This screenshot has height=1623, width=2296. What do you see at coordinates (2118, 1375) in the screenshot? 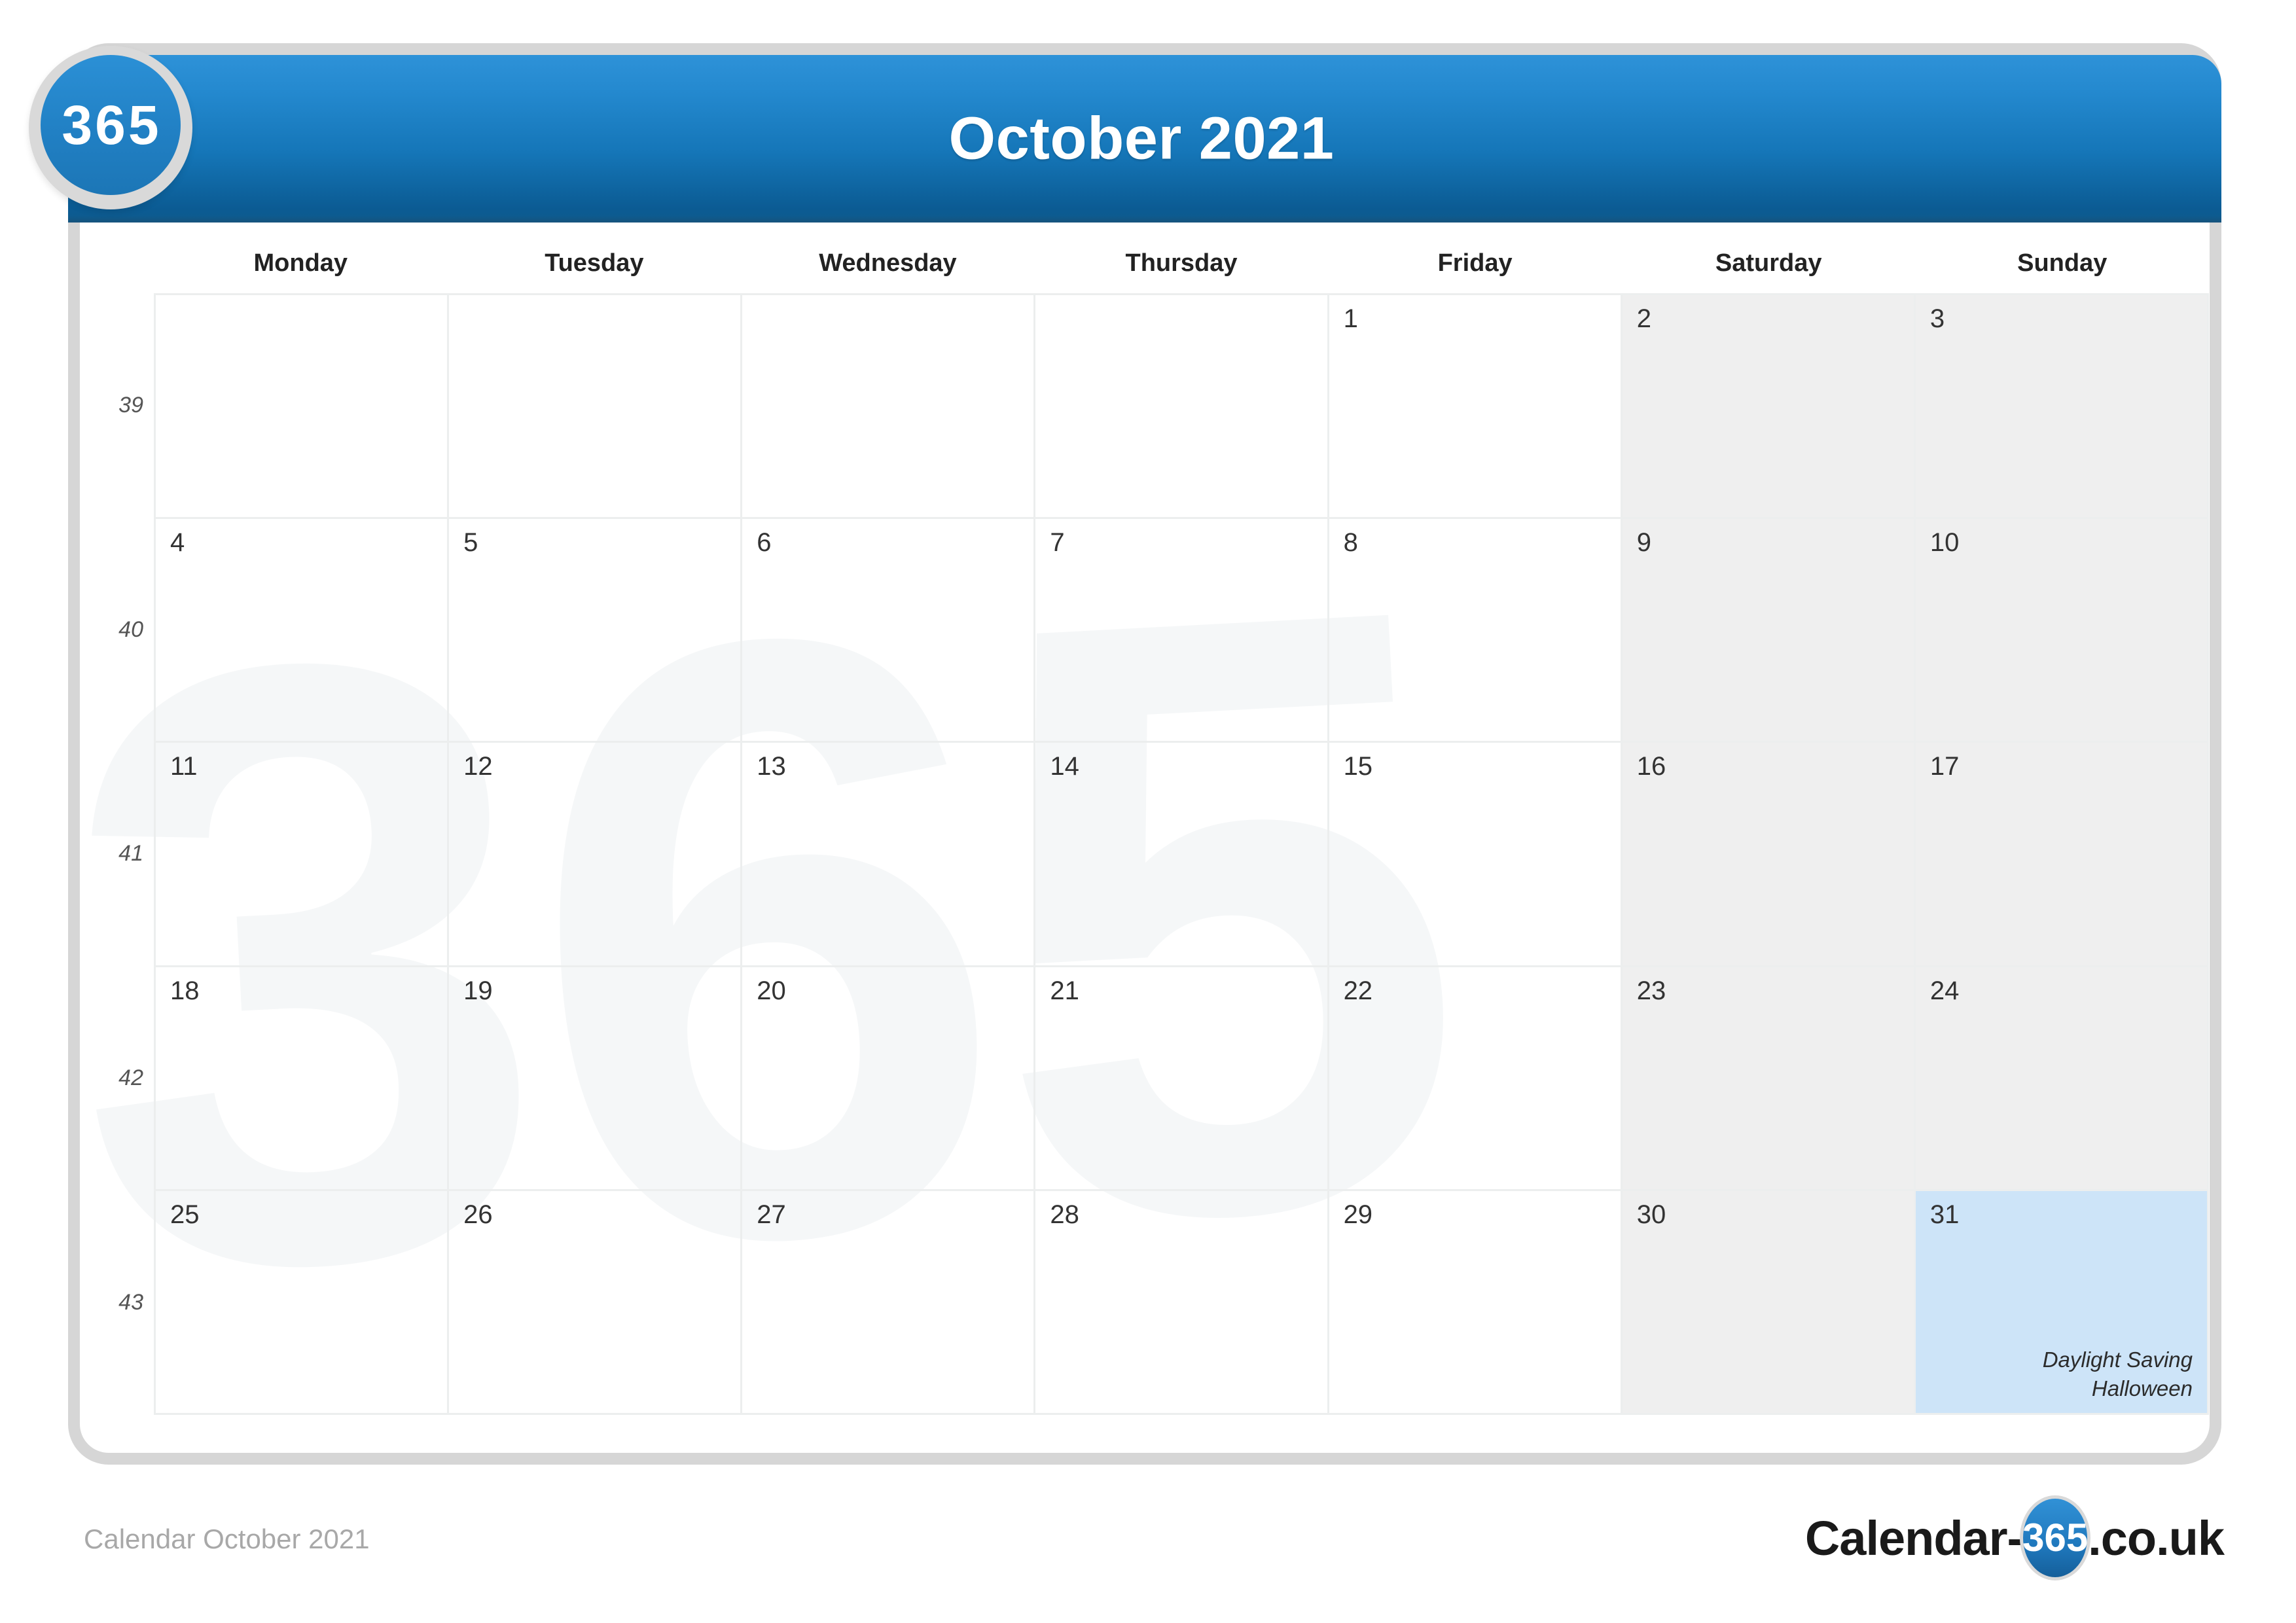
I see `day-events: Daylight Saving Halloween` at bounding box center [2118, 1375].